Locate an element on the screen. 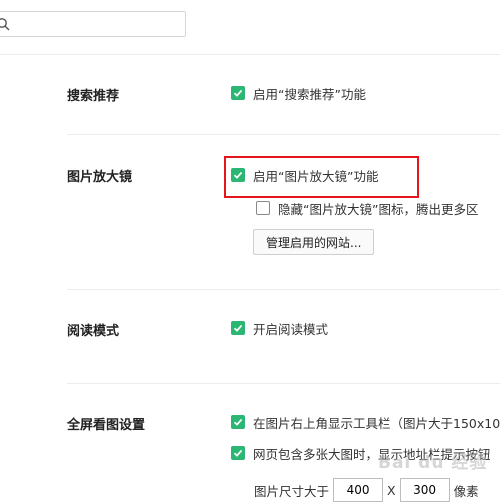  enable-reading-mode-label: 开启阅读模式 is located at coordinates (291, 329).